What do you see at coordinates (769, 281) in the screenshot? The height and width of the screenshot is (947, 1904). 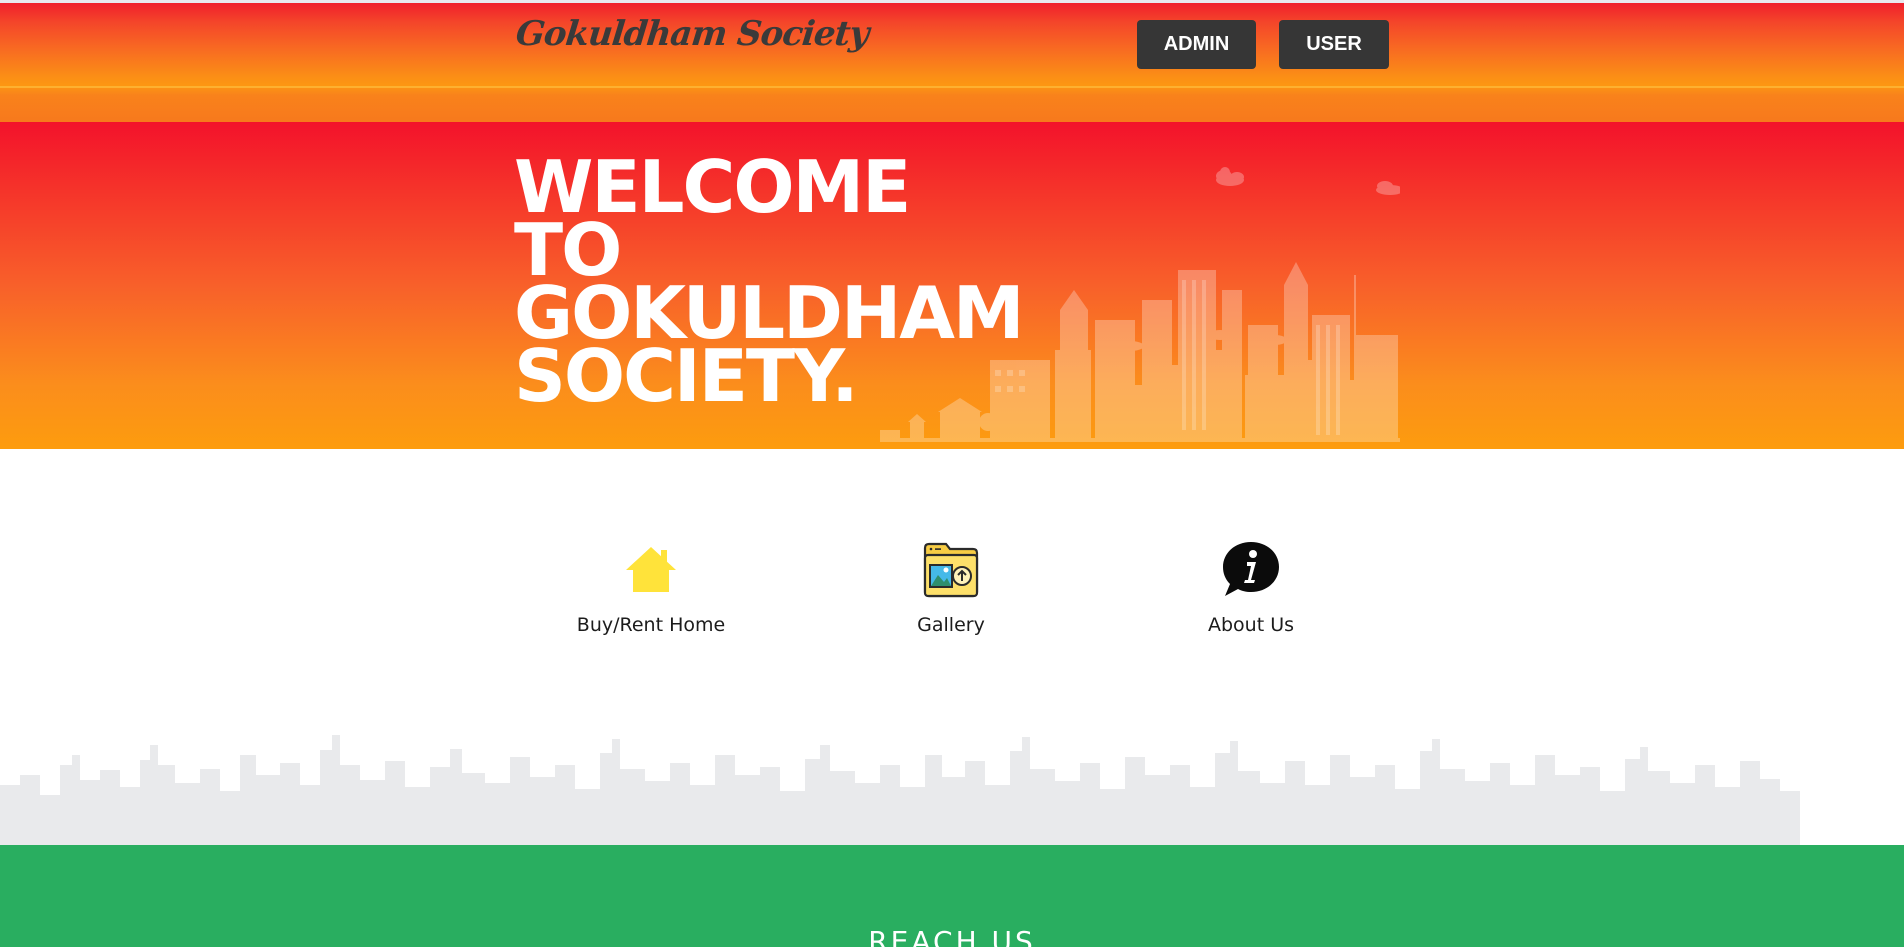 I see `hero-title: WELCOME TO GOKULDHAM SOCIETY.` at bounding box center [769, 281].